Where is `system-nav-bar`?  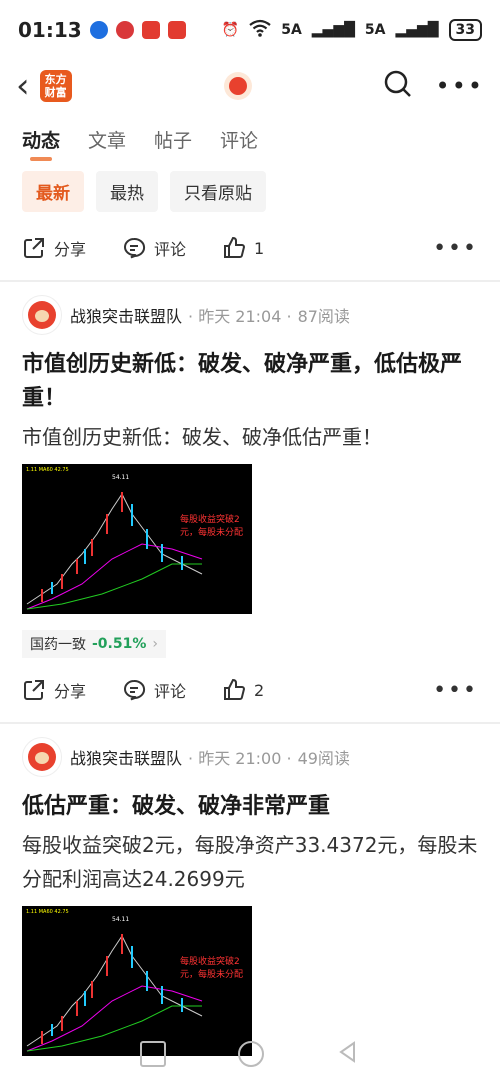
system-nav-bar is located at coordinates (250, 1054).